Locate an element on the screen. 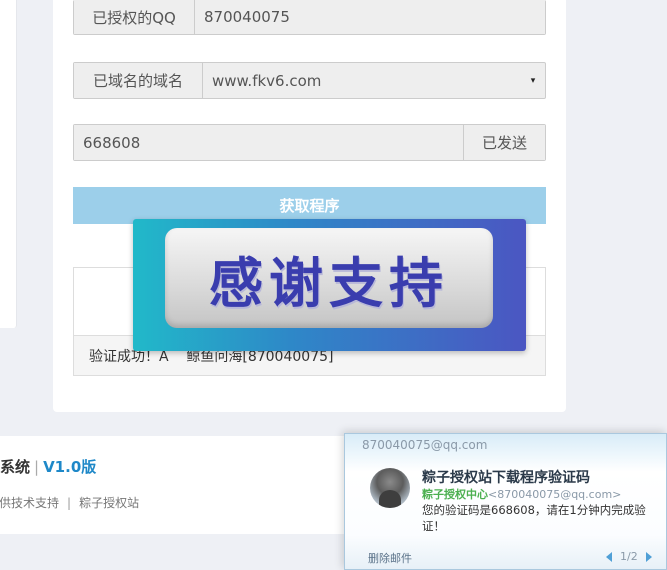 The width and height of the screenshot is (667, 570). banner-text: 感谢支持 is located at coordinates (329, 283).